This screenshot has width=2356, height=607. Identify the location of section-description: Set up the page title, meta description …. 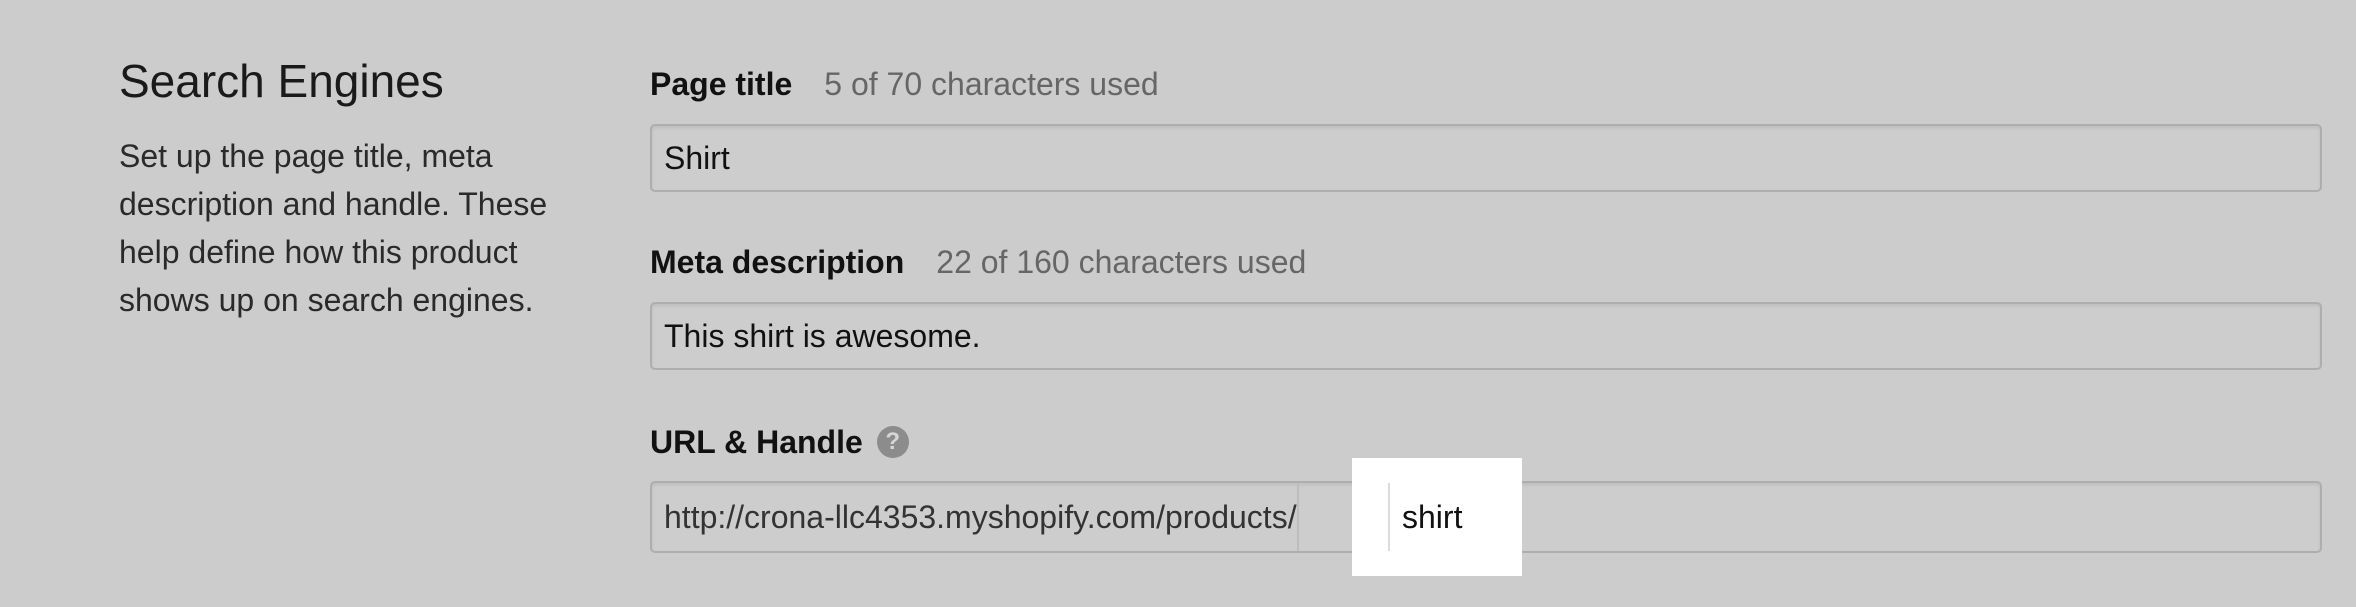
(333, 228).